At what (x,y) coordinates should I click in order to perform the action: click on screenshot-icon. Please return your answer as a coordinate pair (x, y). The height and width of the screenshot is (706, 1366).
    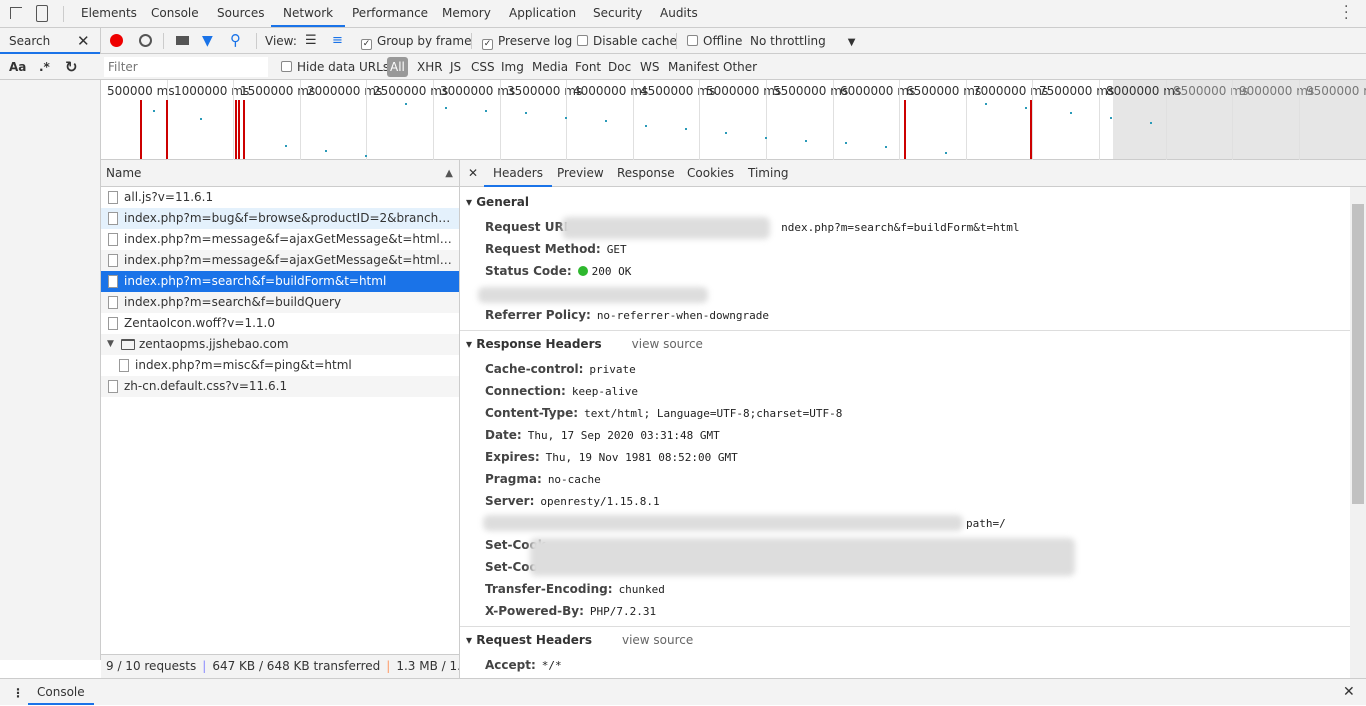
    Looking at the image, I should click on (182, 40).